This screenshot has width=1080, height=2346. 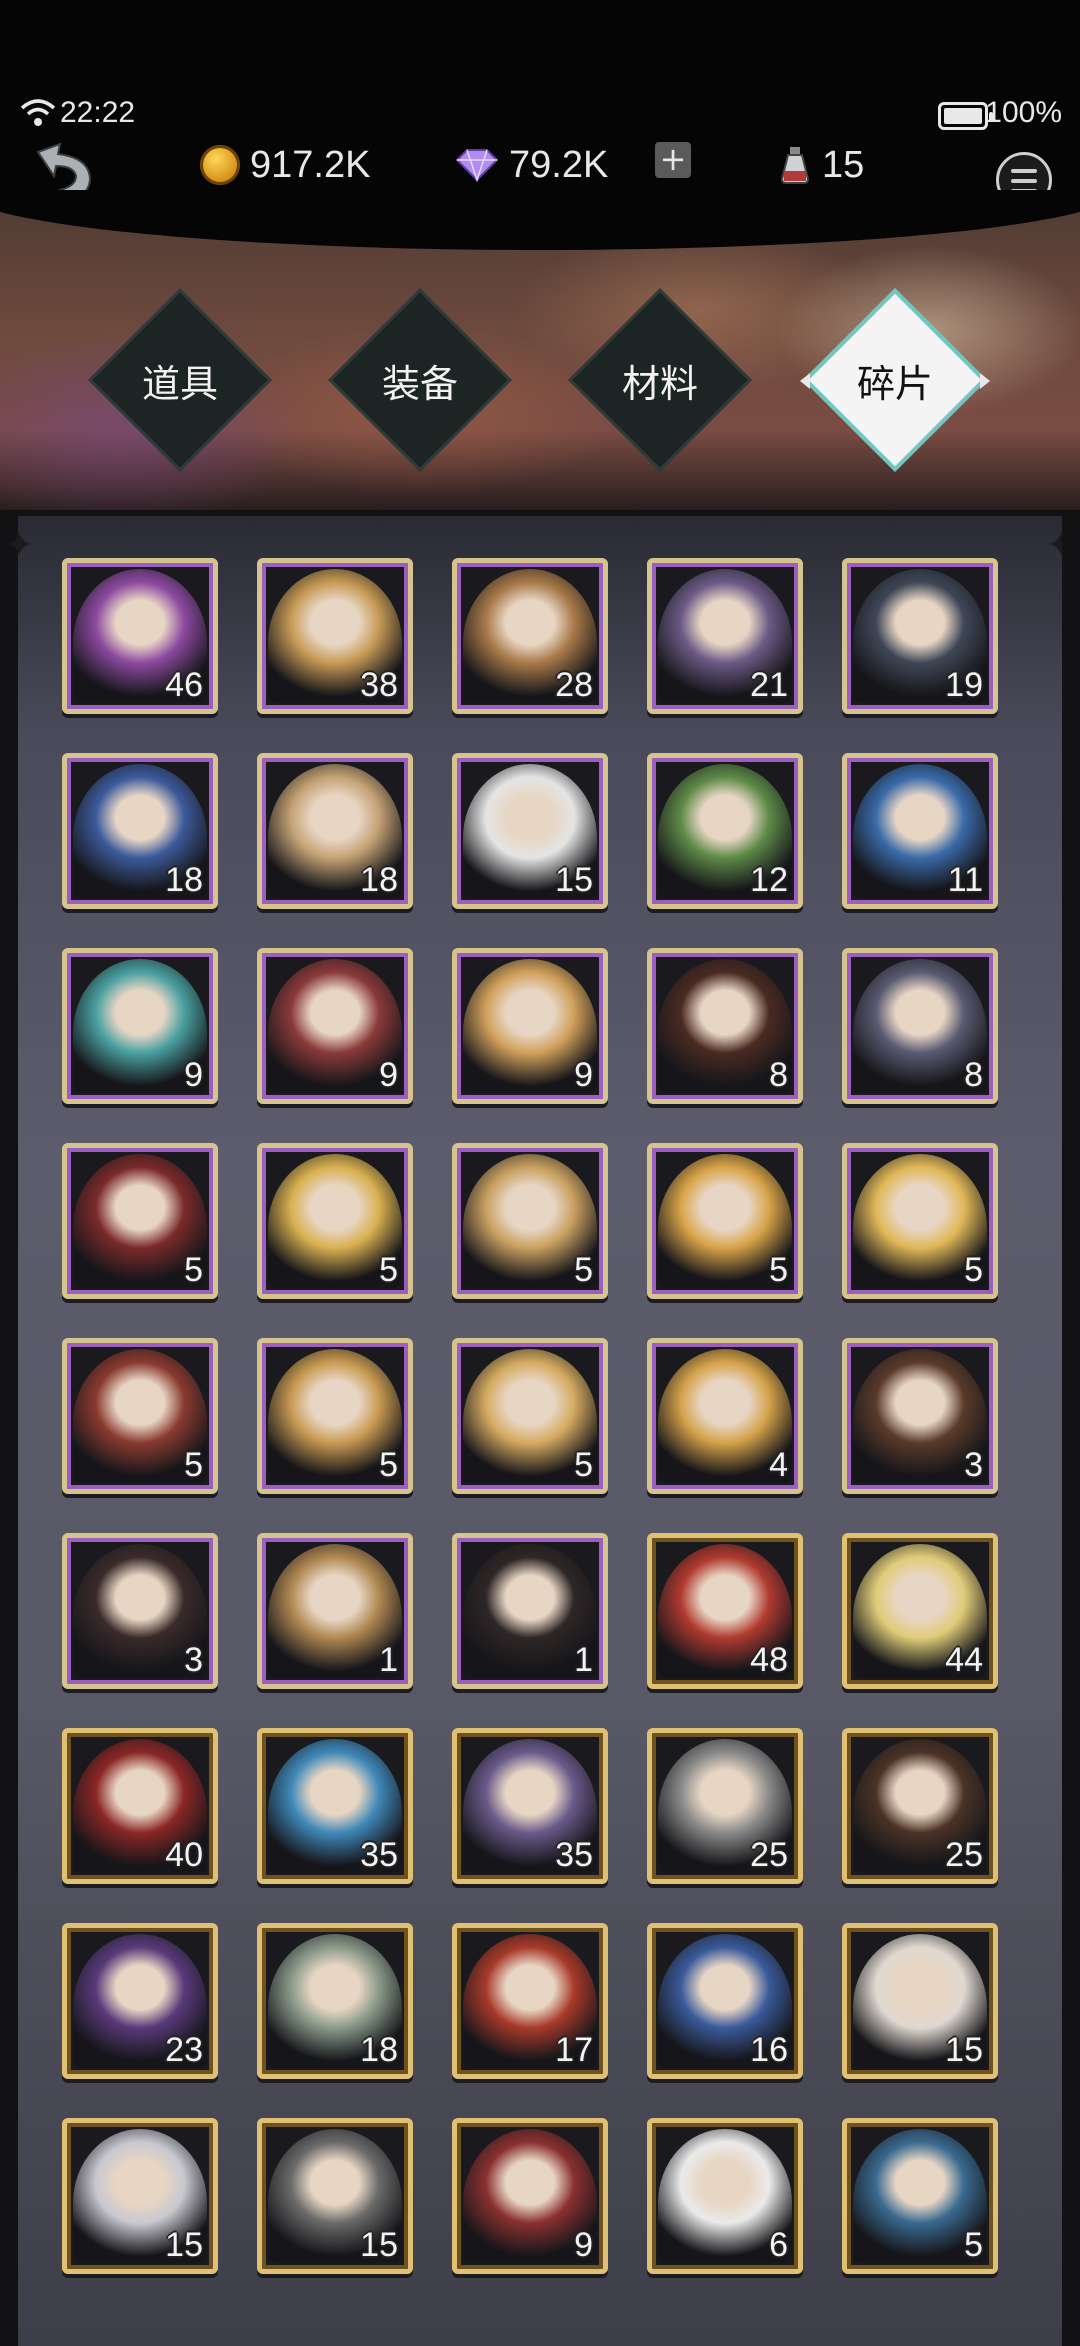 I want to click on fragment-frame: 44, so click(x=920, y=1611).